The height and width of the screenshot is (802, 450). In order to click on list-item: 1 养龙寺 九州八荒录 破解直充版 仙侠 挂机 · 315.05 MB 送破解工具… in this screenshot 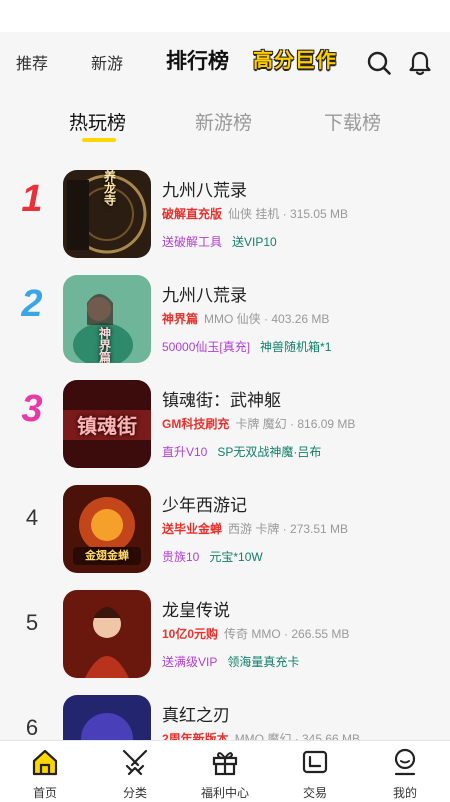, I will do `click(225, 212)`.